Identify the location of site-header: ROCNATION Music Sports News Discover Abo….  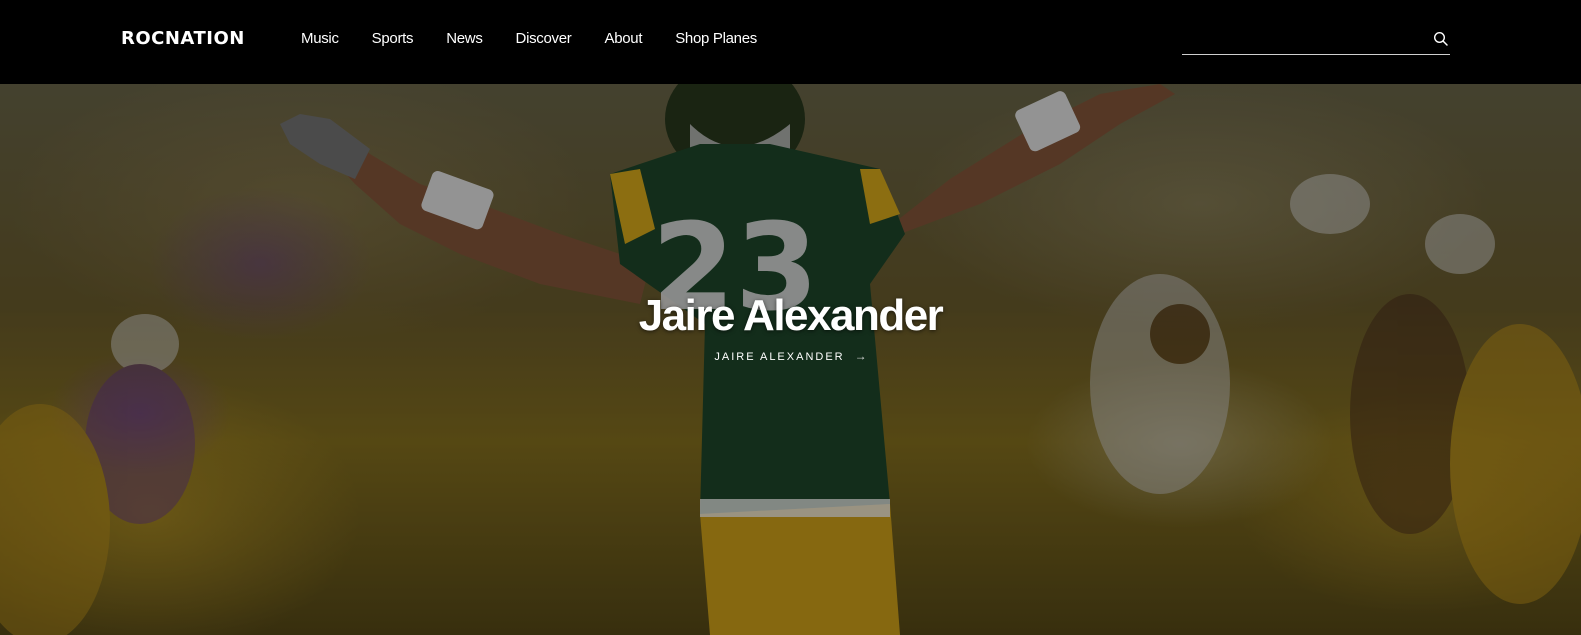
(790, 42).